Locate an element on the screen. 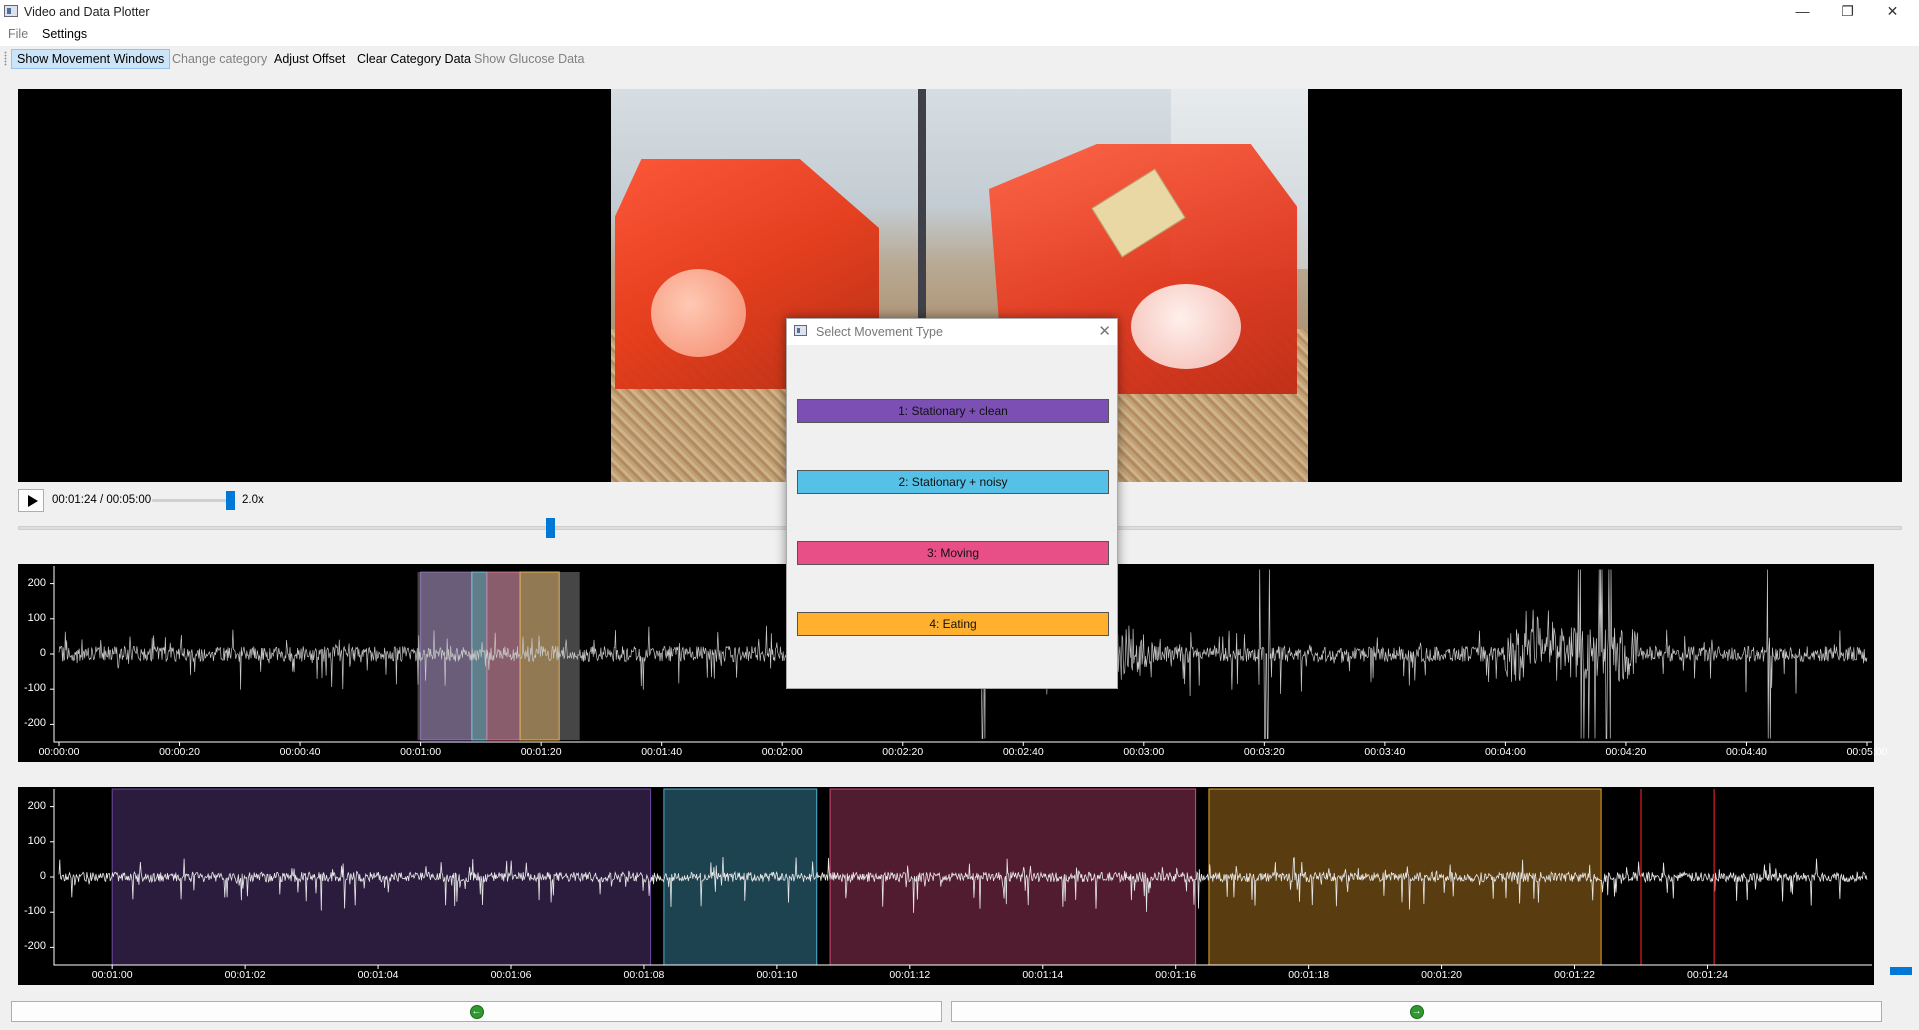 The height and width of the screenshot is (1030, 1919). speed-label: 2.0x is located at coordinates (253, 500).